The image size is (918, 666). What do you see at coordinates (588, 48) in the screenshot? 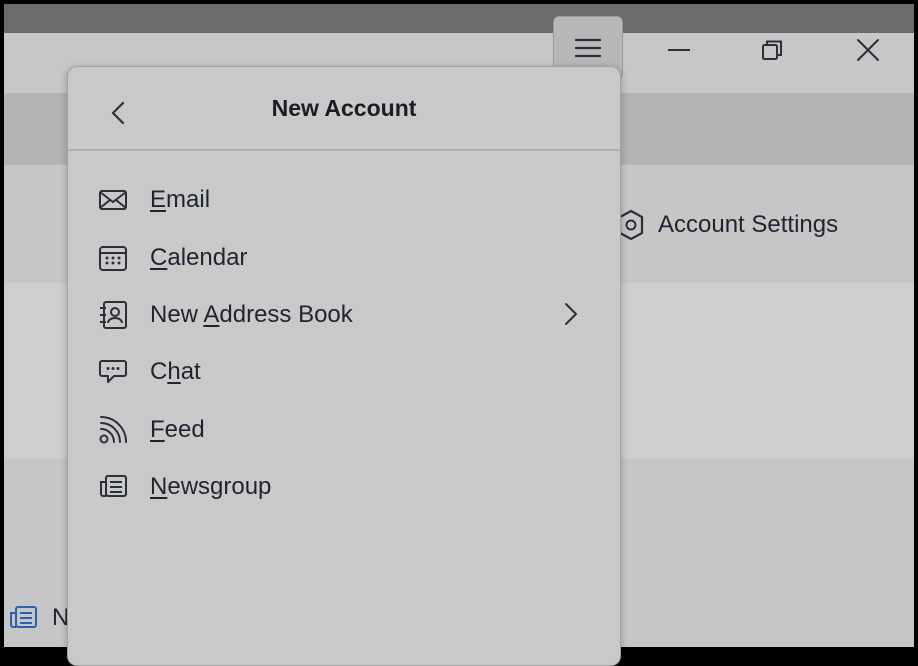
I see `hamburger-icon` at bounding box center [588, 48].